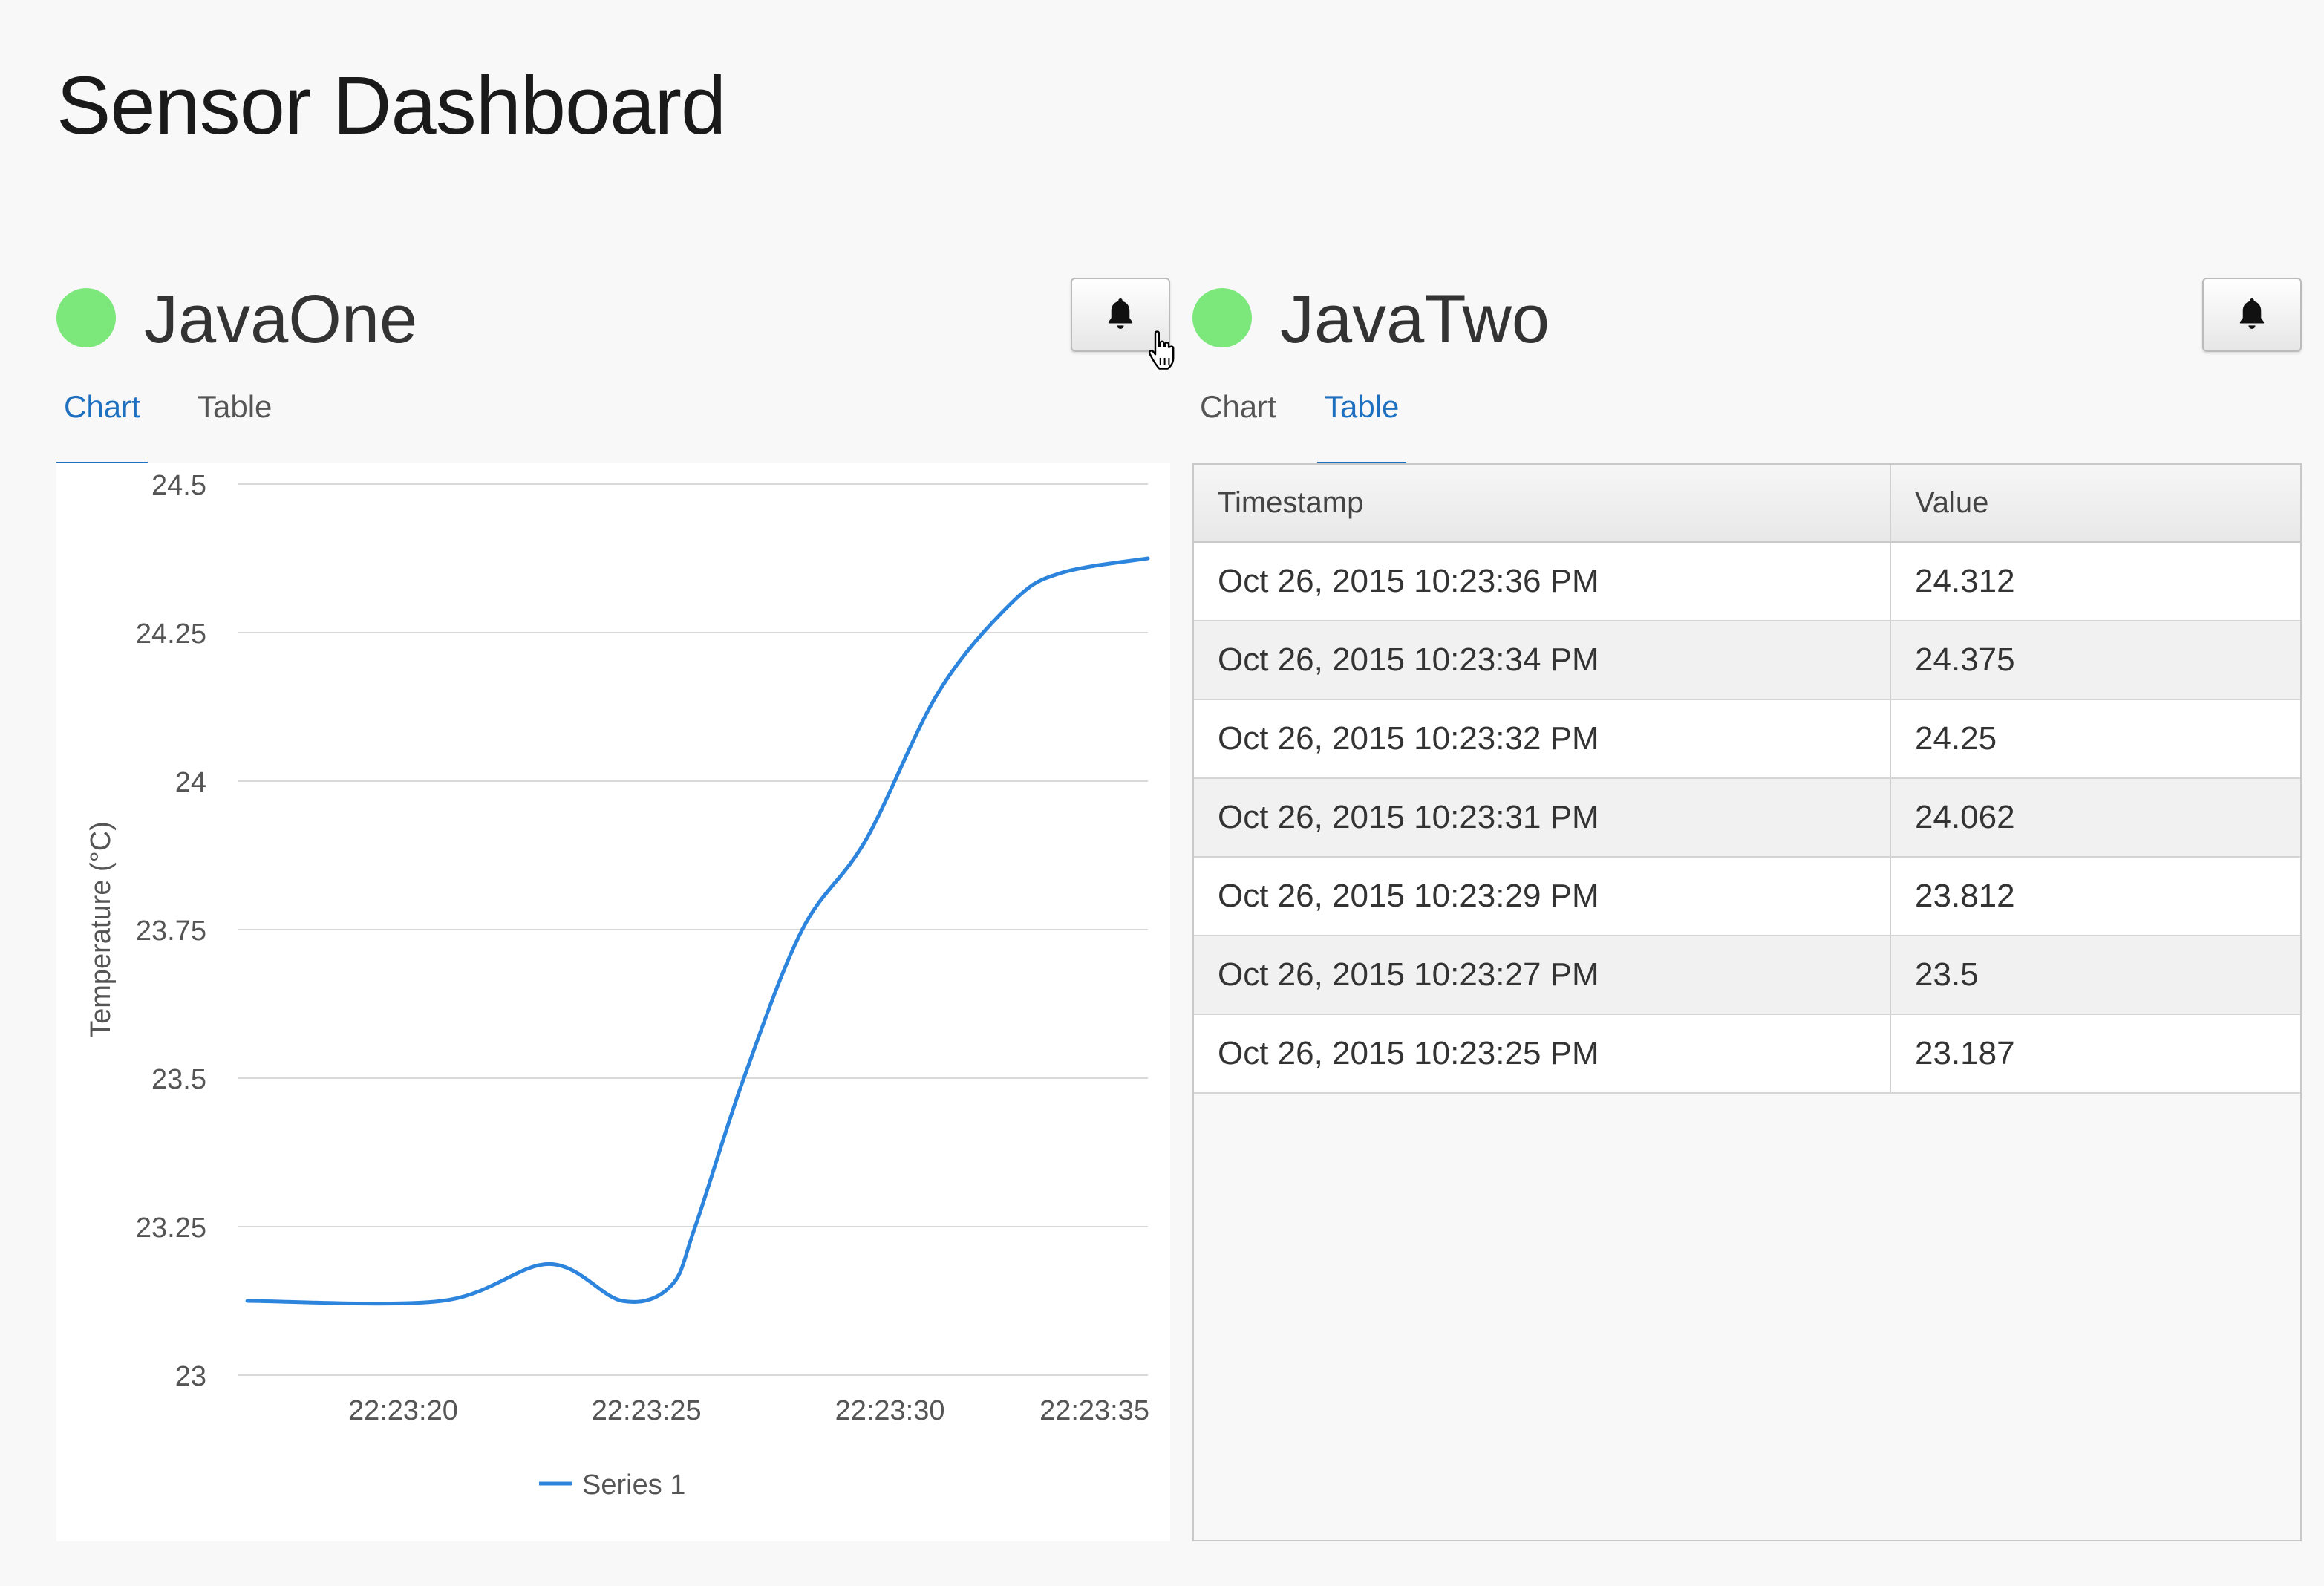 This screenshot has width=2324, height=1586. Describe the element at coordinates (2095, 818) in the screenshot. I see `value-cell: 24.062` at that location.